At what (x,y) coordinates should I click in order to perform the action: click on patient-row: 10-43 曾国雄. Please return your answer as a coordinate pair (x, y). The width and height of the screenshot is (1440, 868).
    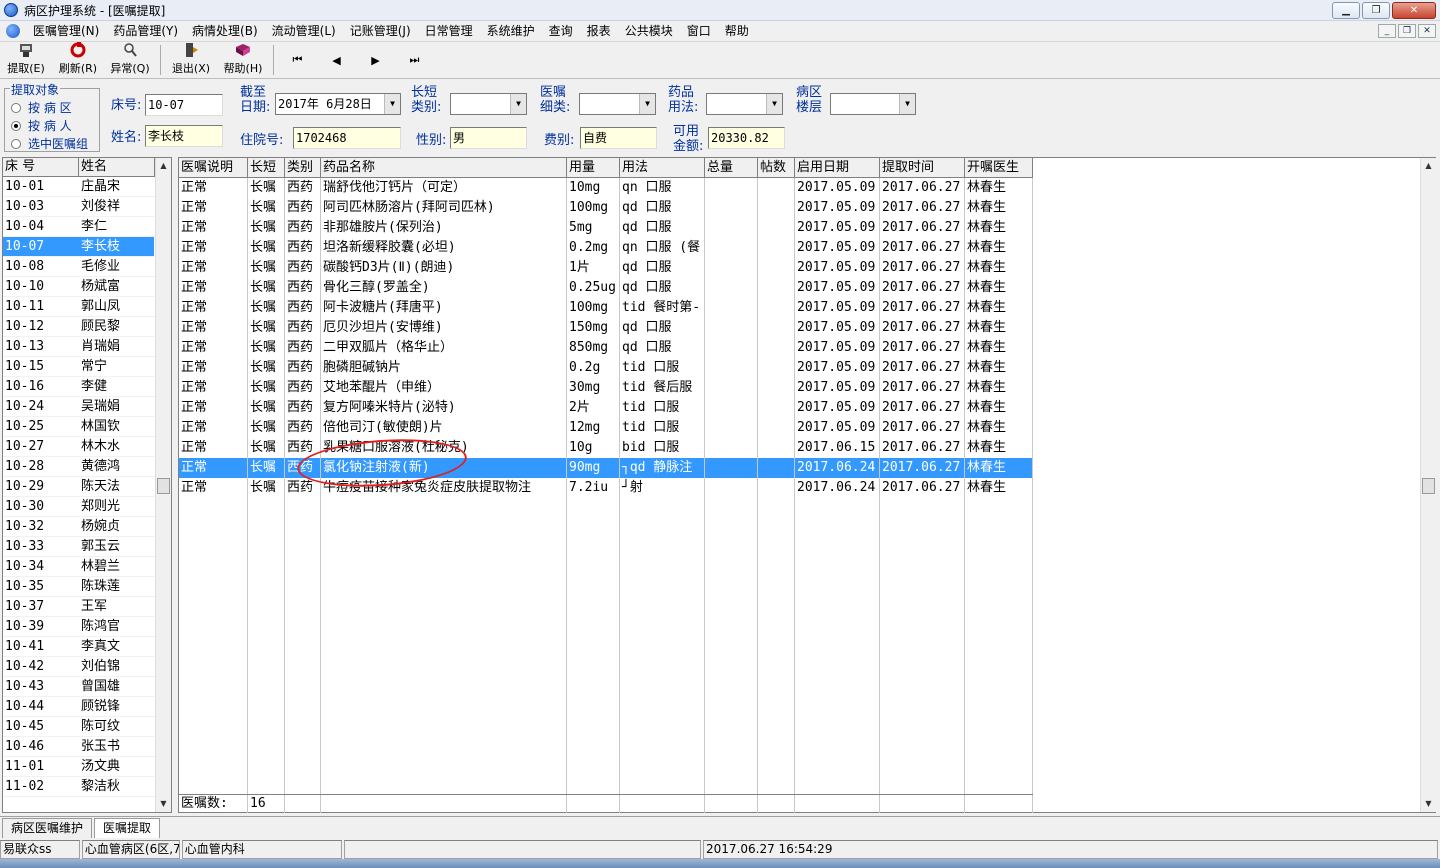
    Looking at the image, I should click on (87, 687).